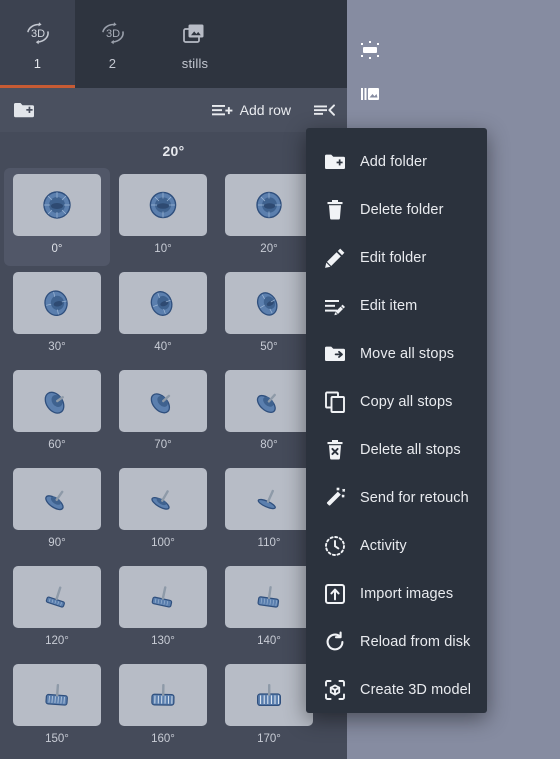 The height and width of the screenshot is (759, 560). Describe the element at coordinates (265, 110) in the screenshot. I see `add-row-label: Add row` at that location.